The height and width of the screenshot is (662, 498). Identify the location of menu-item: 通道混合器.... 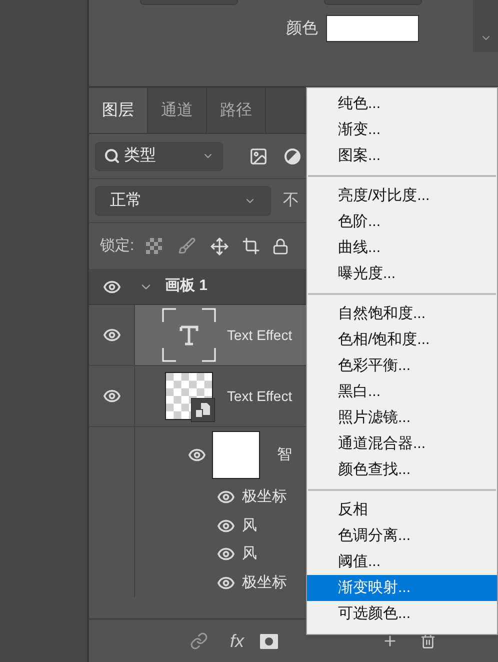
(402, 444).